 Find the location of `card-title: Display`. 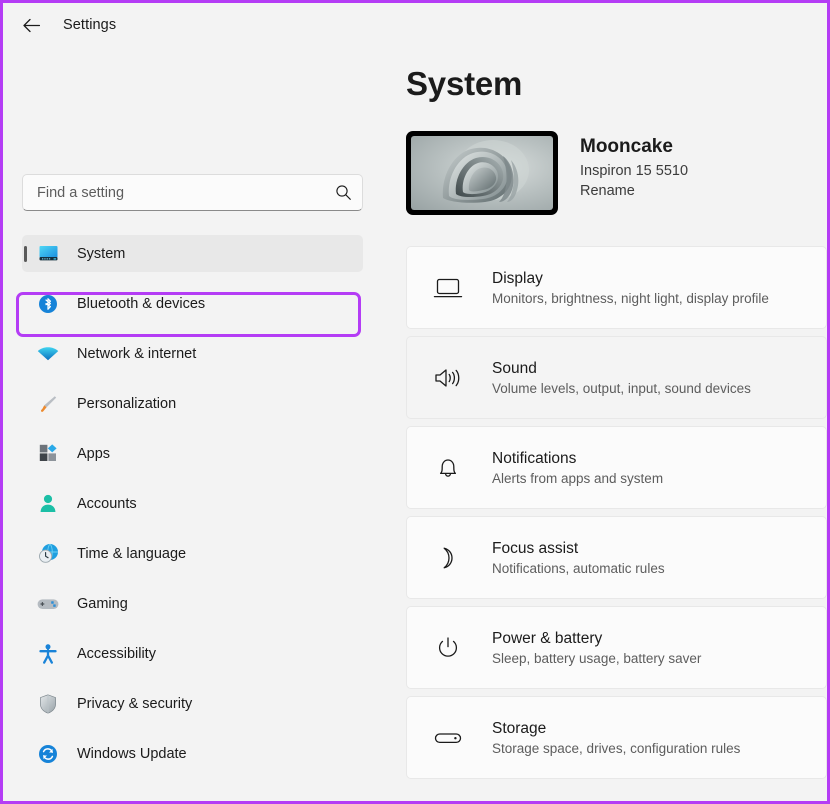

card-title: Display is located at coordinates (517, 278).